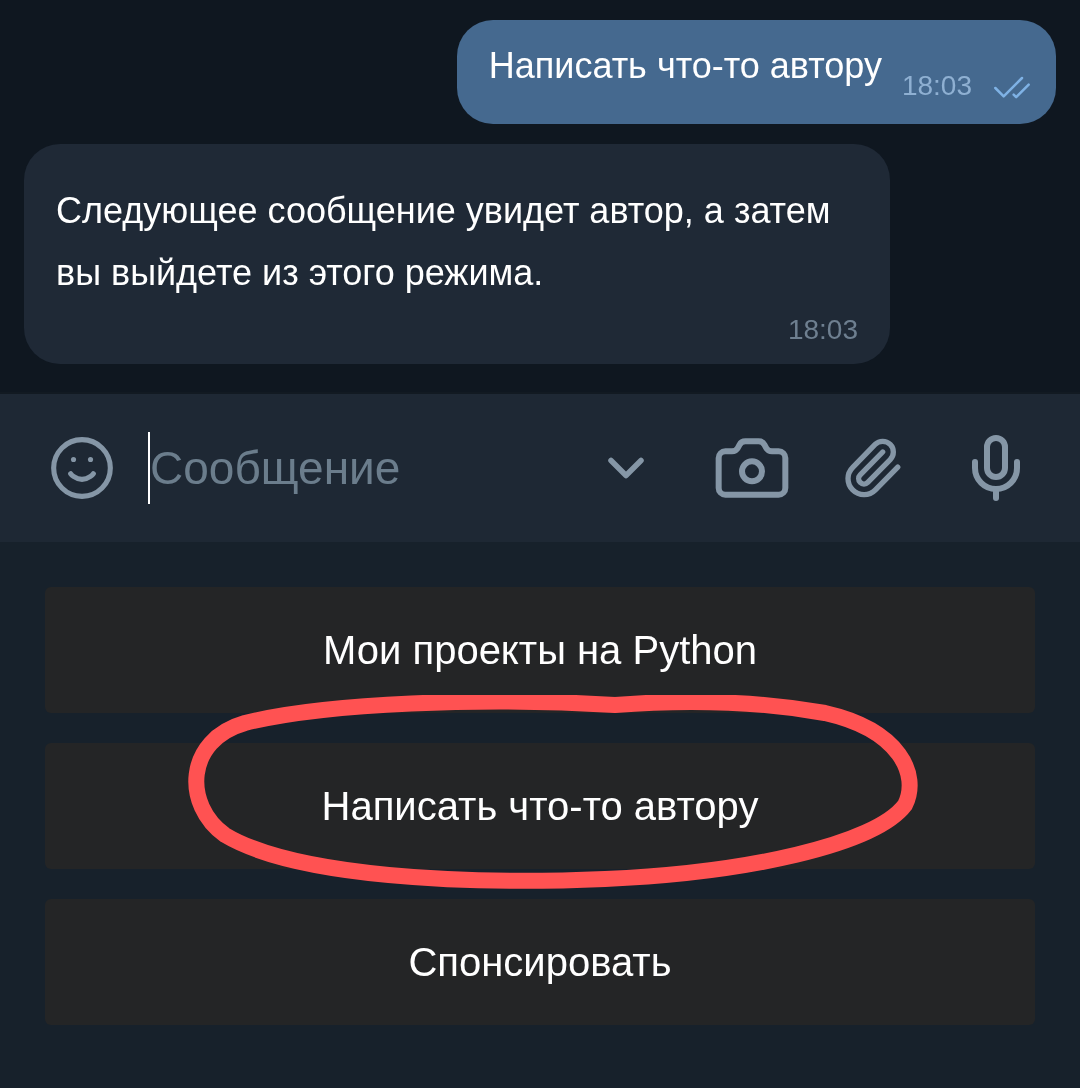 The height and width of the screenshot is (1088, 1080). I want to click on keyboard-button: Спонсировать, so click(540, 962).